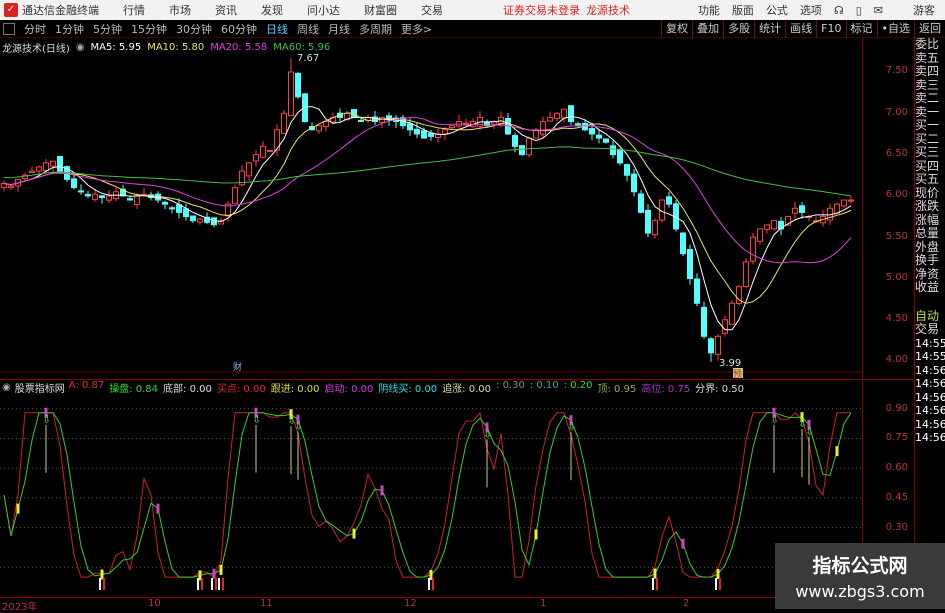  I want to click on price-tick: 5.50, so click(896, 236).